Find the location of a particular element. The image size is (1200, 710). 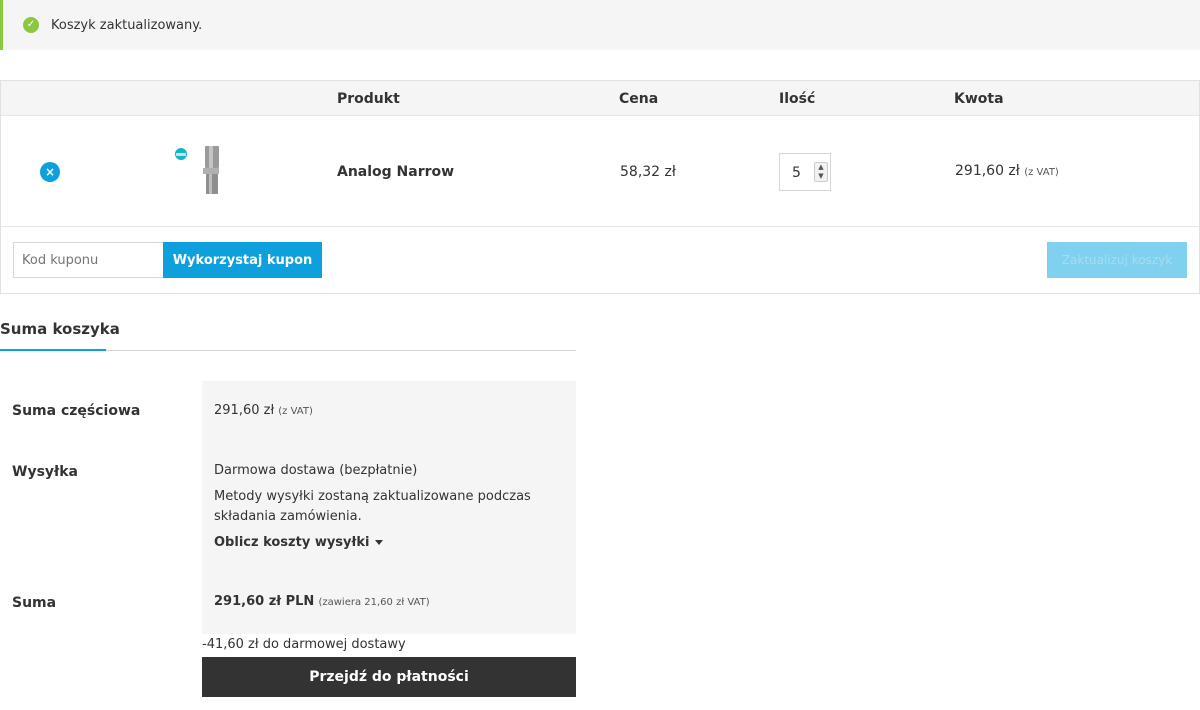

line-total-value: 291,60 zł is located at coordinates (987, 171).